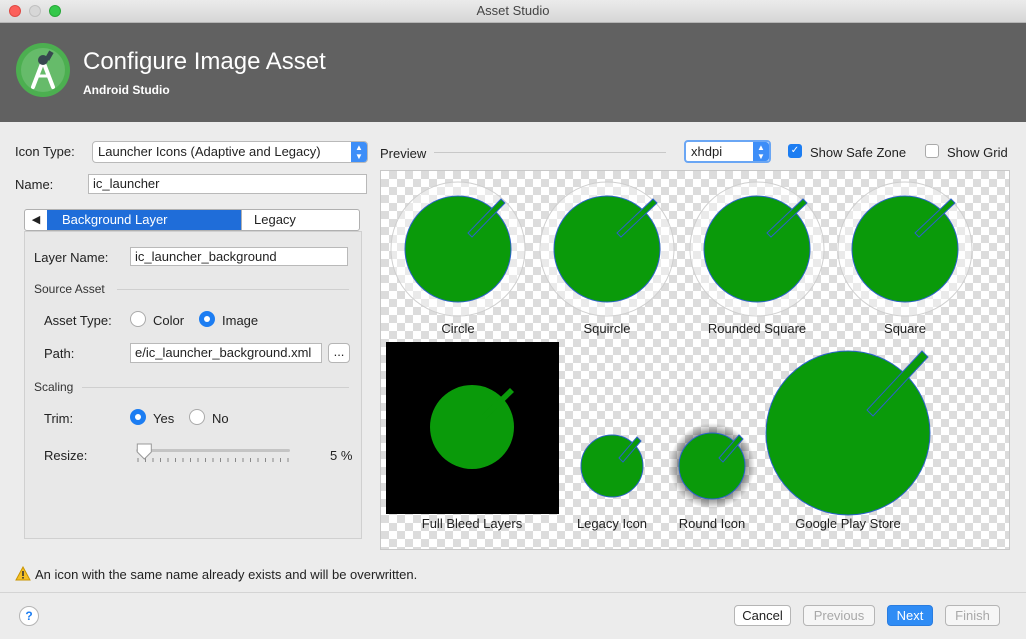  I want to click on legacy-icon-caption: Legacy Icon, so click(612, 523).